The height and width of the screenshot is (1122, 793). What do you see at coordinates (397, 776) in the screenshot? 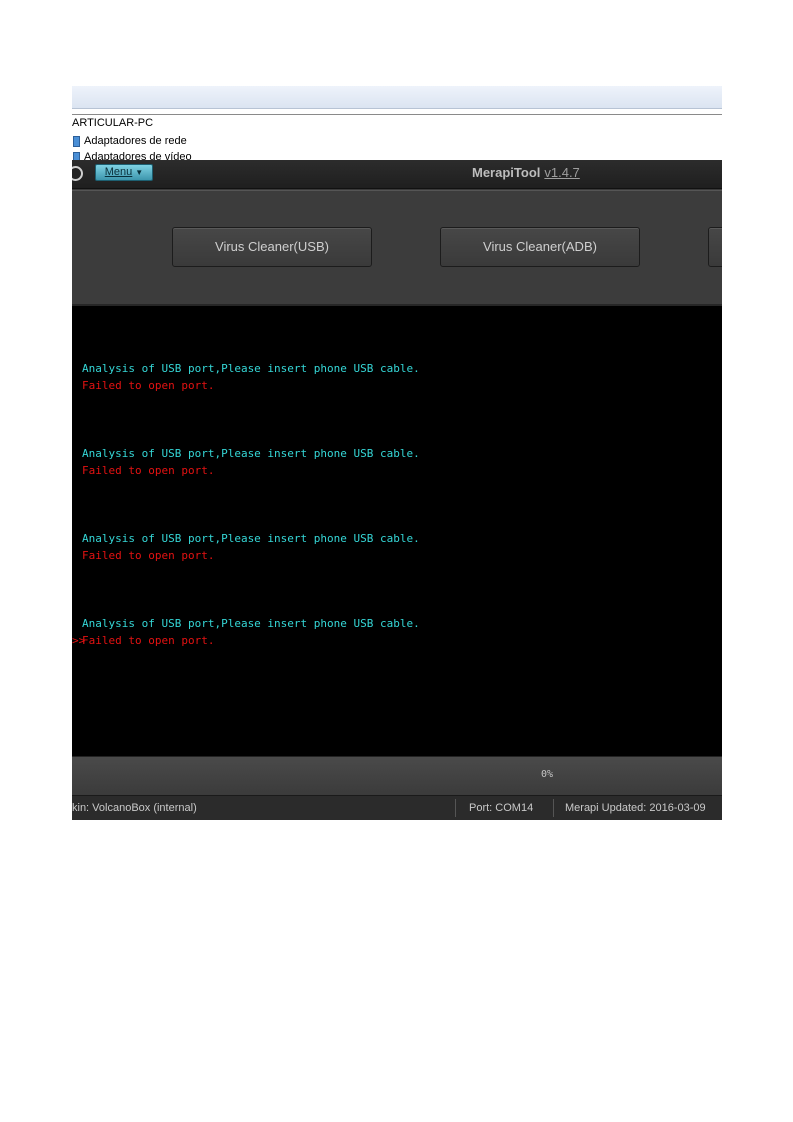
I see `progress-bar: 0%` at bounding box center [397, 776].